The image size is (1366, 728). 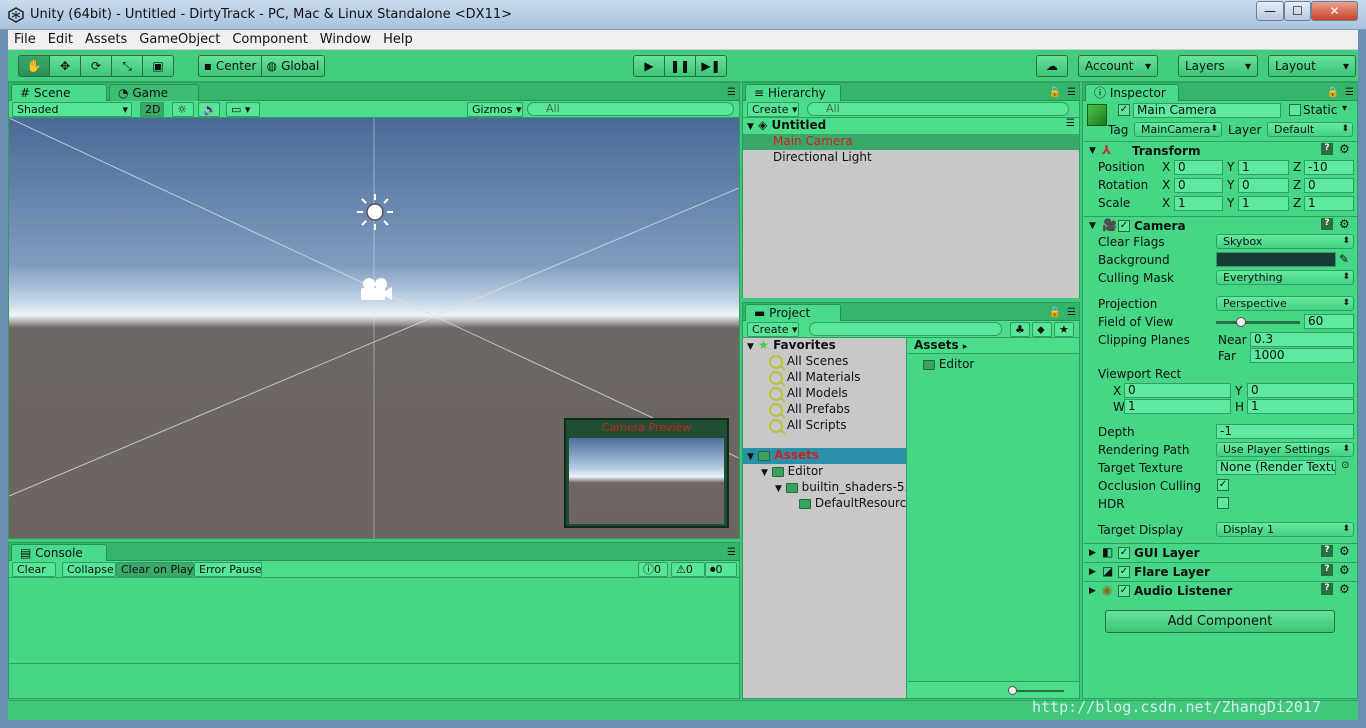 I want to click on maximize-button: ☐, so click(x=1297, y=11).